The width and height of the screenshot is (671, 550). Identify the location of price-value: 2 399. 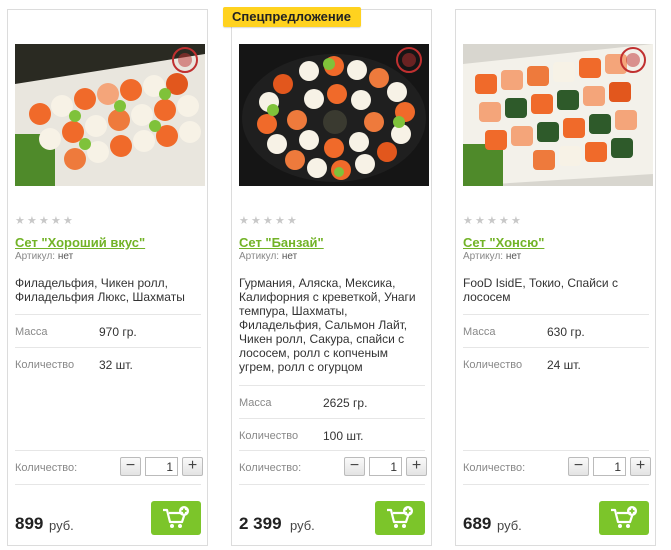
(260, 523).